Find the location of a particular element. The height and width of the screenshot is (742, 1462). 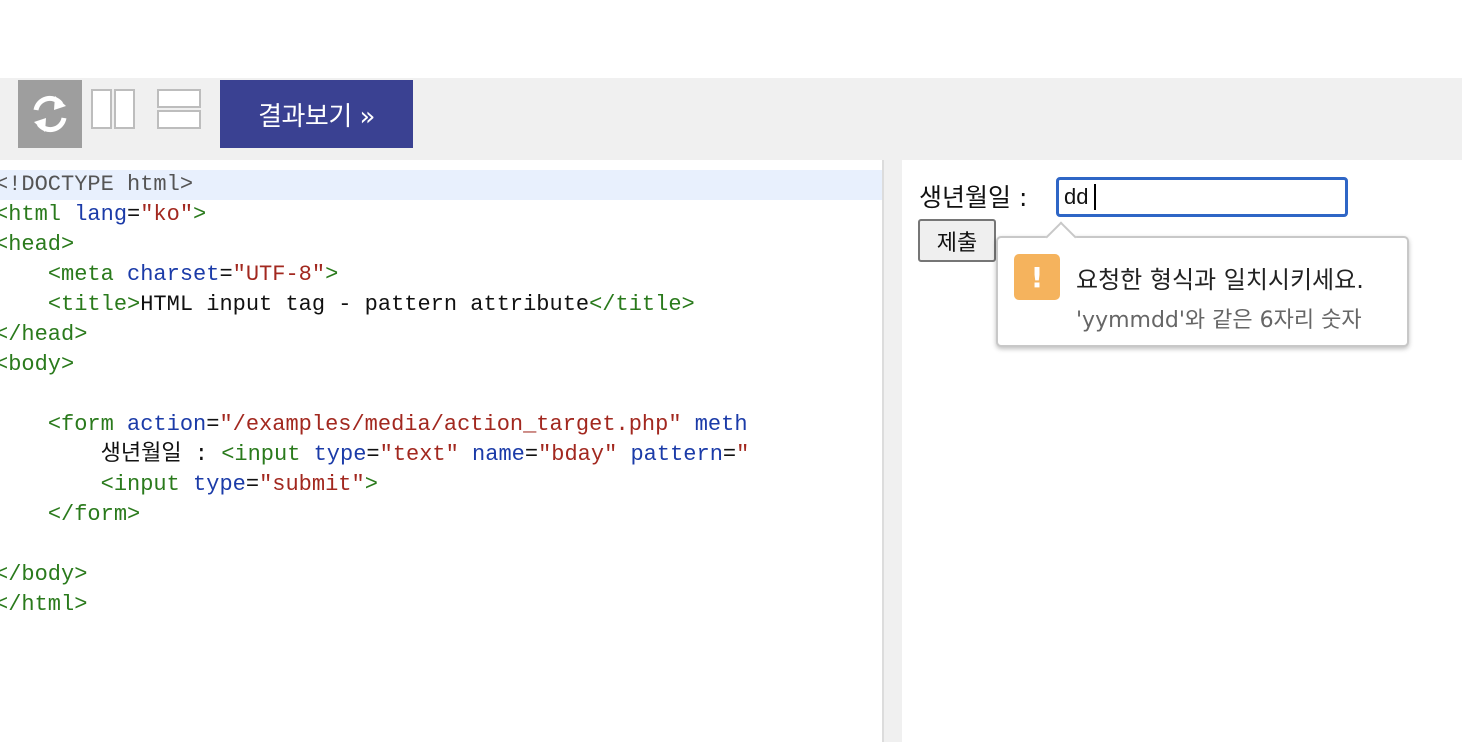

toolbar: 결과보기 » is located at coordinates (731, 119).